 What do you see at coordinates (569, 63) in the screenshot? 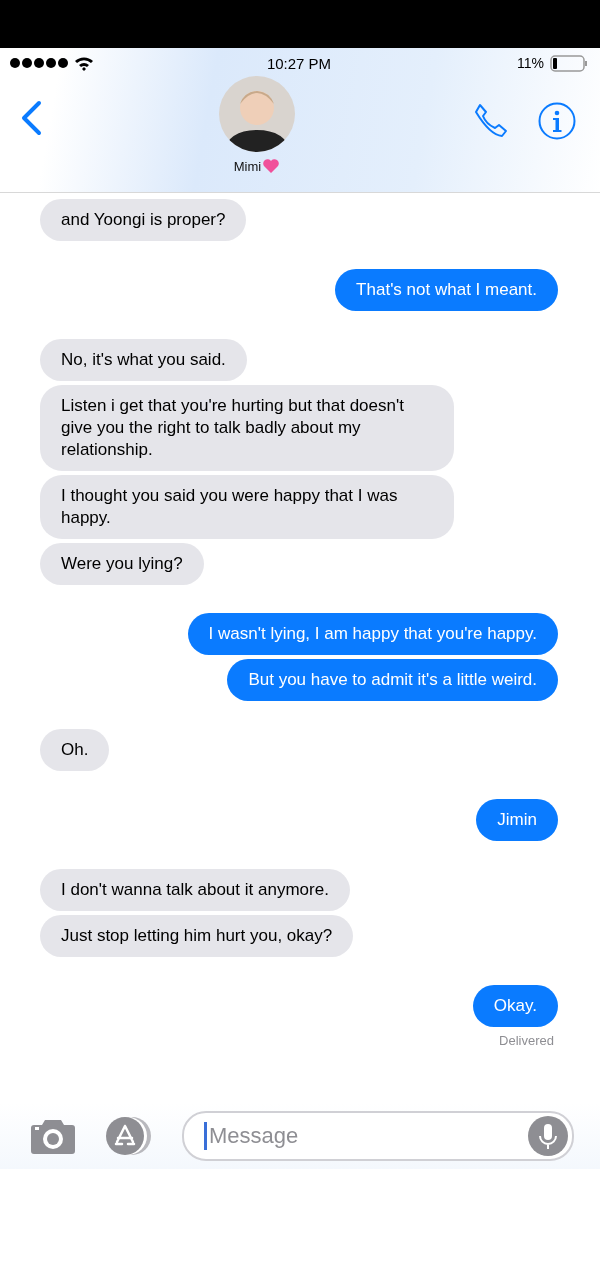
I see `battery-icon` at bounding box center [569, 63].